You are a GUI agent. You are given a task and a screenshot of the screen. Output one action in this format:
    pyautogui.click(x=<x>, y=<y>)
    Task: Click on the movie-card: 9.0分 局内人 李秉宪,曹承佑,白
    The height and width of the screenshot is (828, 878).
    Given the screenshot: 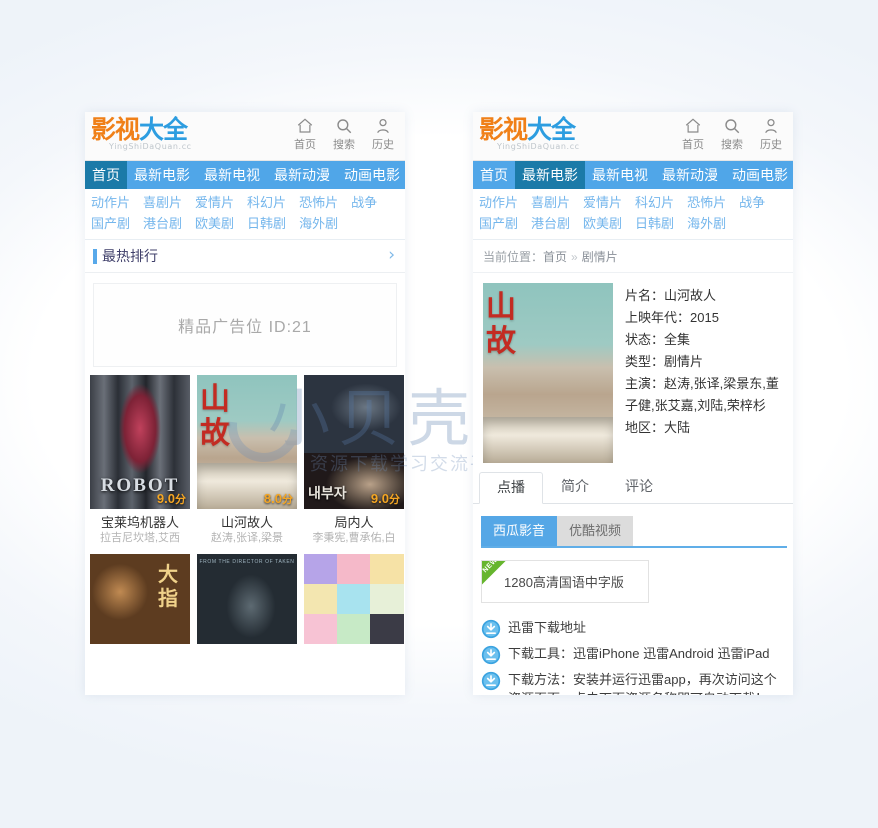 What is the action you would take?
    pyautogui.click(x=354, y=460)
    